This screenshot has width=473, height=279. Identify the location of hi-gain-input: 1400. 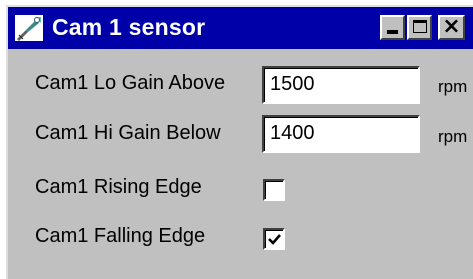
(341, 134).